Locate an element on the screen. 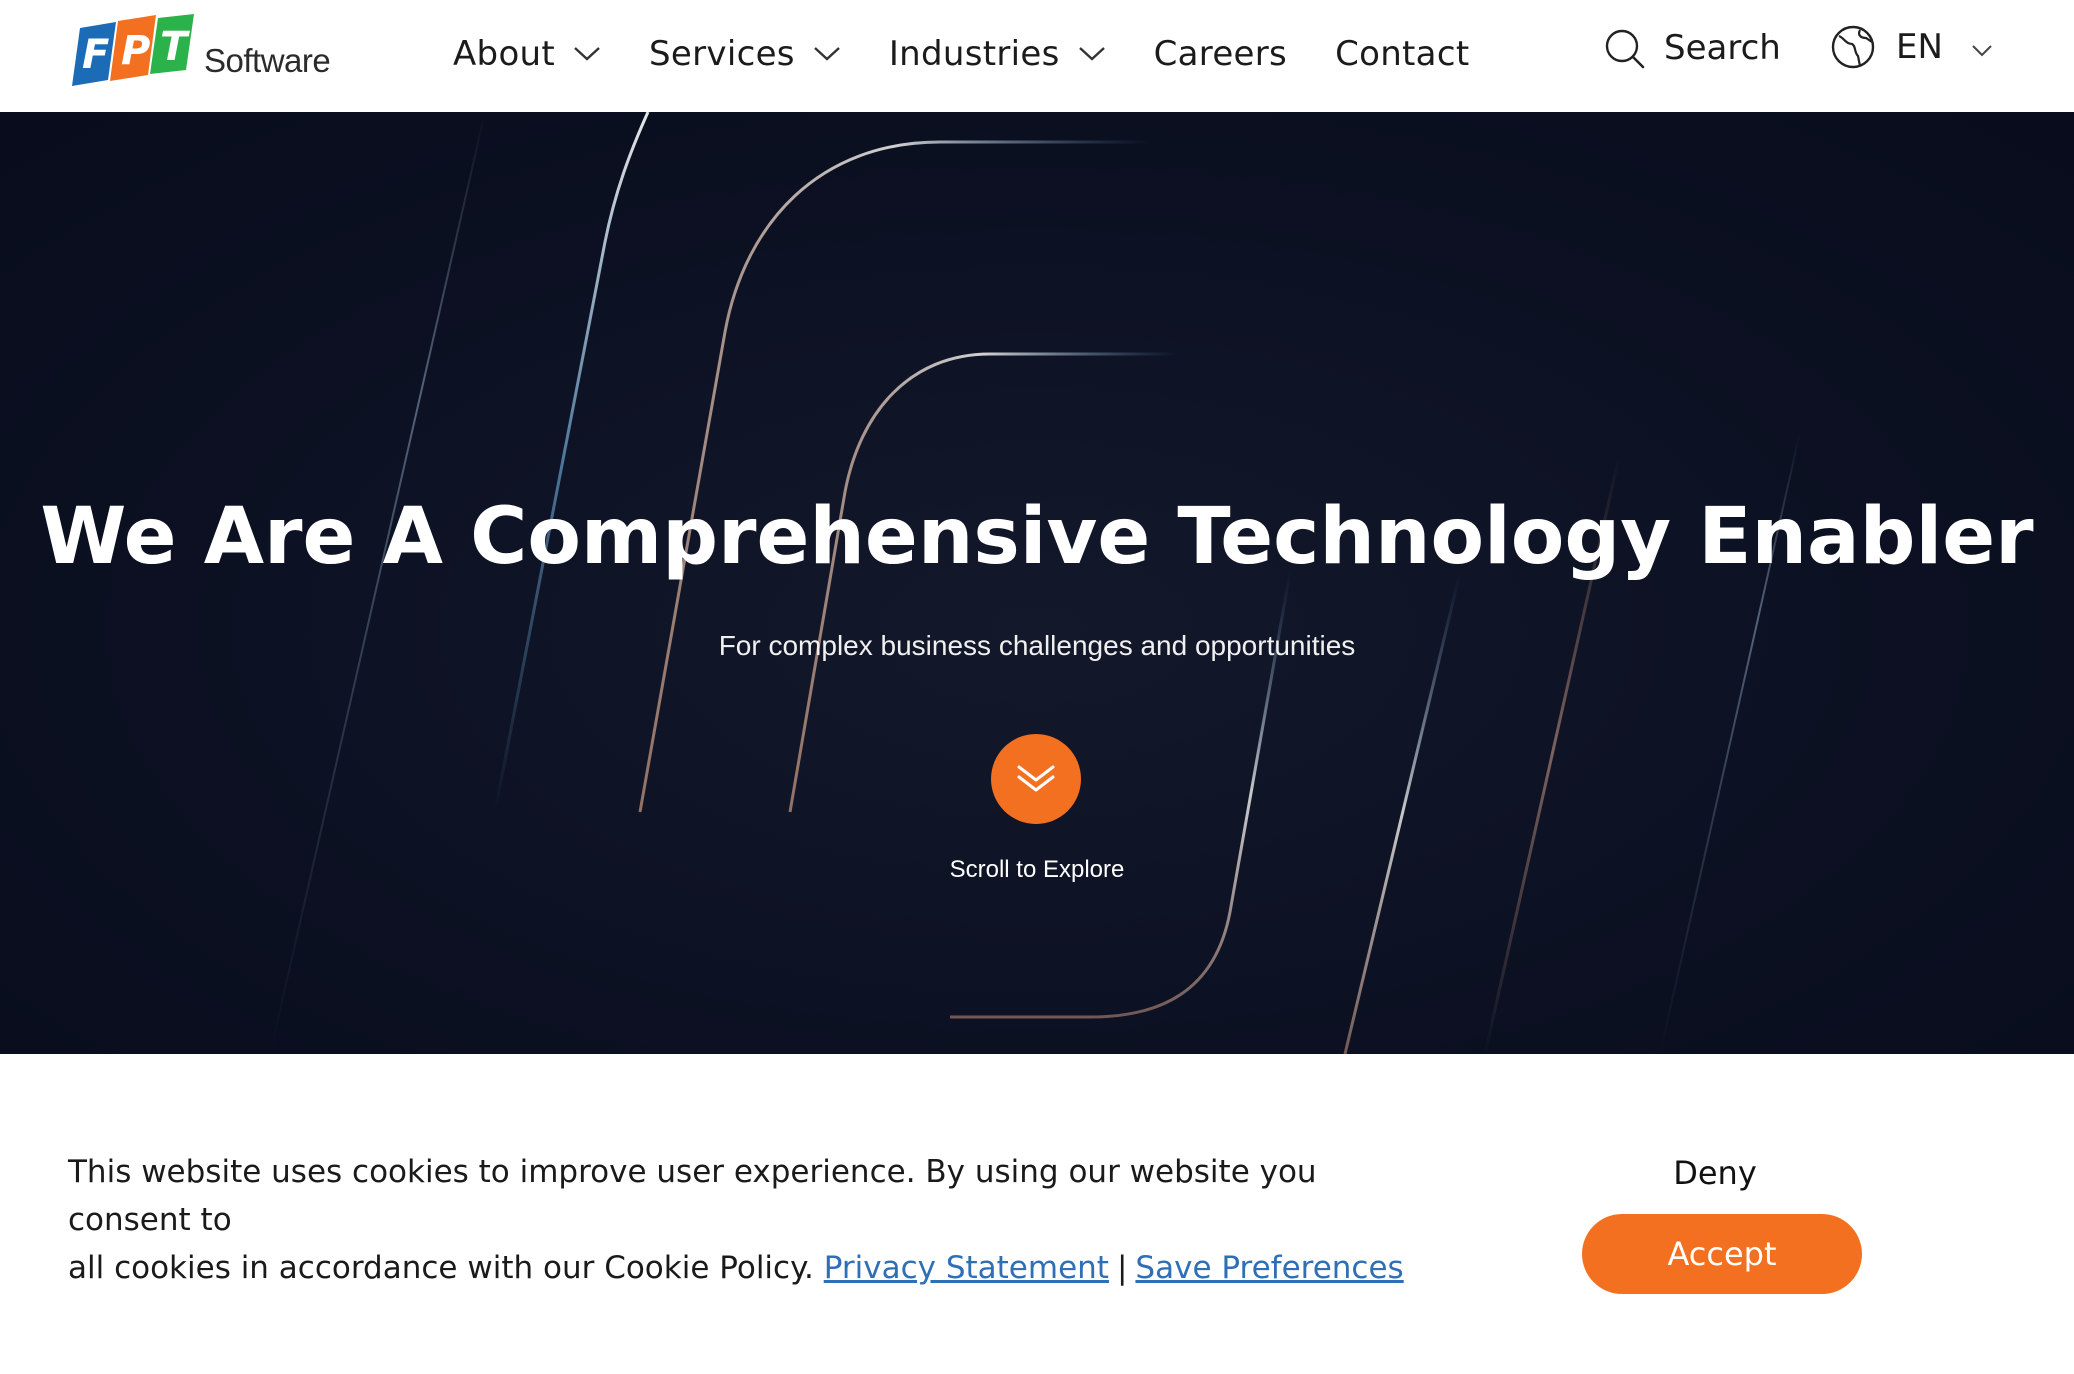 Image resolution: width=2074 pixels, height=1374 pixels. nav-item-contact: Contact is located at coordinates (1402, 54).